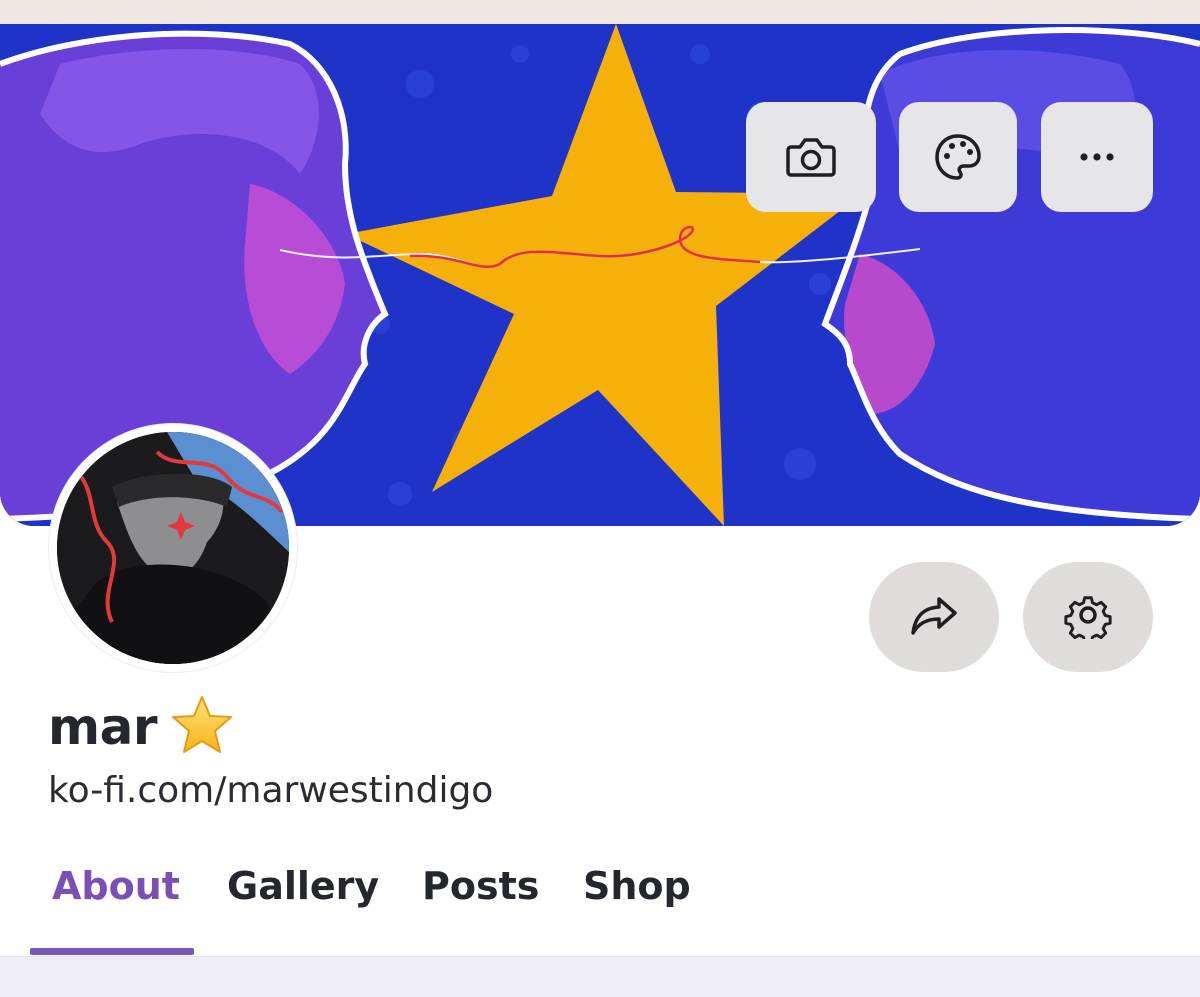 Image resolution: width=1200 pixels, height=997 pixels. I want to click on profile-name-row: mar, so click(141, 727).